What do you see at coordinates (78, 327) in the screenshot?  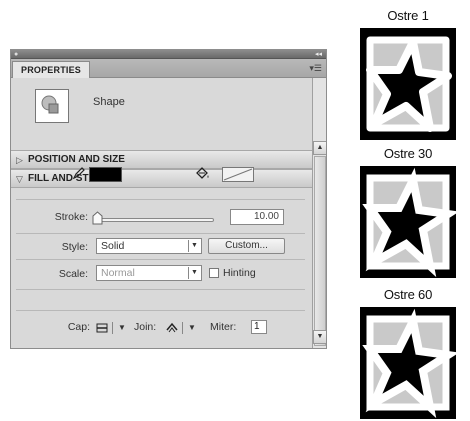 I see `cap-label: Cap:` at bounding box center [78, 327].